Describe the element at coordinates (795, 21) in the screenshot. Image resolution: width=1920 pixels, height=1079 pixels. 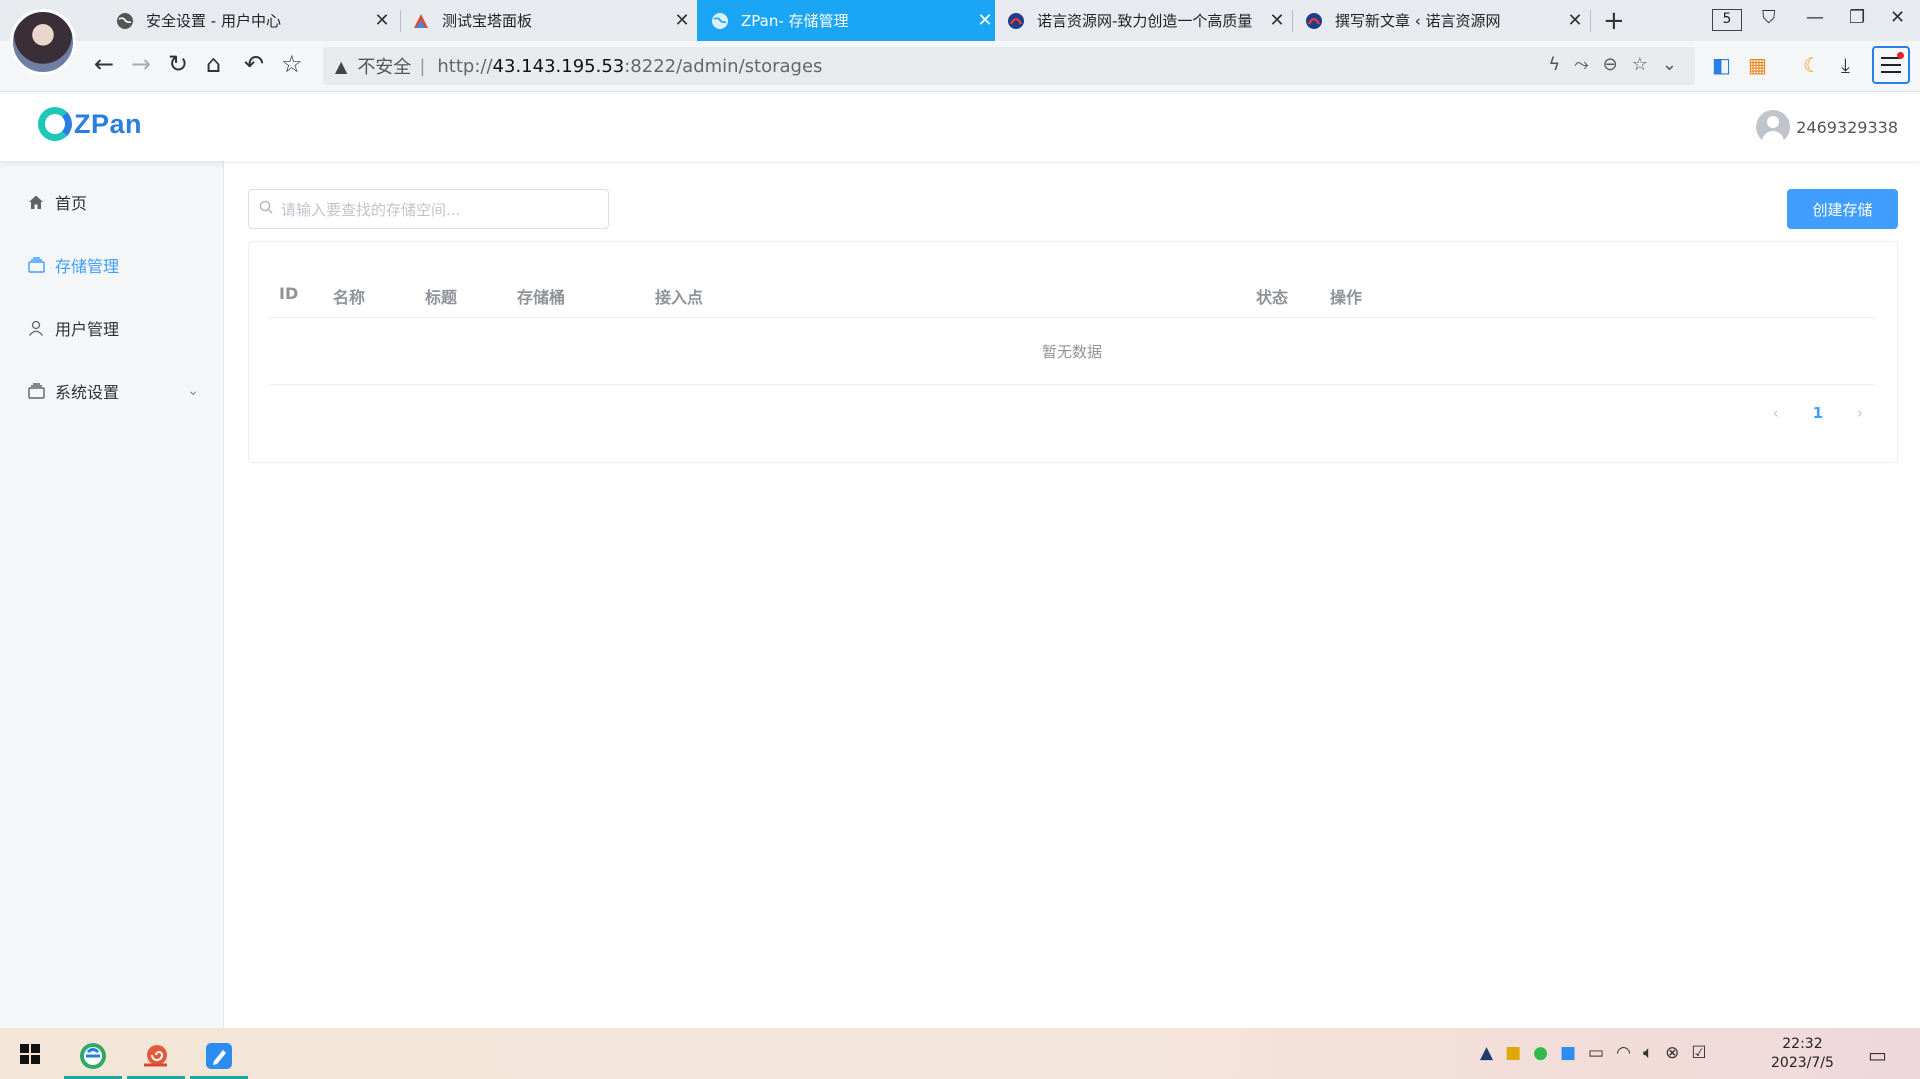
I see `tab-title: ZPan- 存储管理` at that location.